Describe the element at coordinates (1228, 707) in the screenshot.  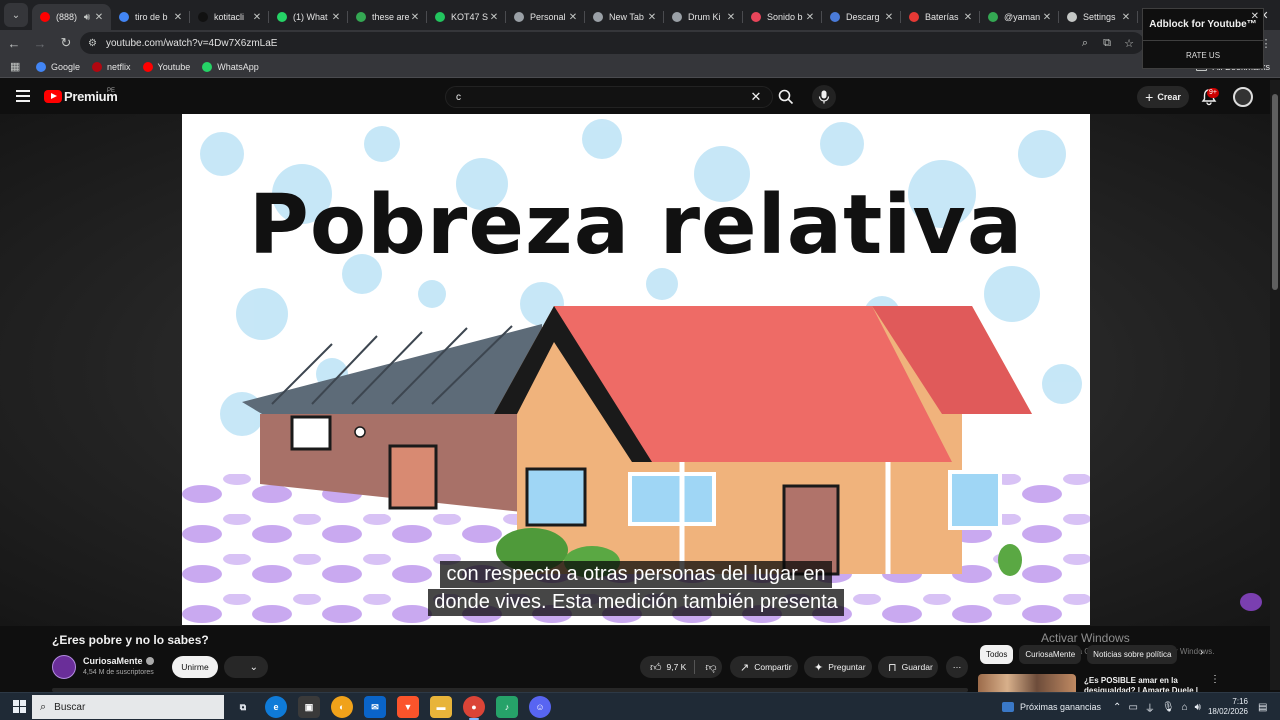
I see `clock: 7:16 18/02/2026` at that location.